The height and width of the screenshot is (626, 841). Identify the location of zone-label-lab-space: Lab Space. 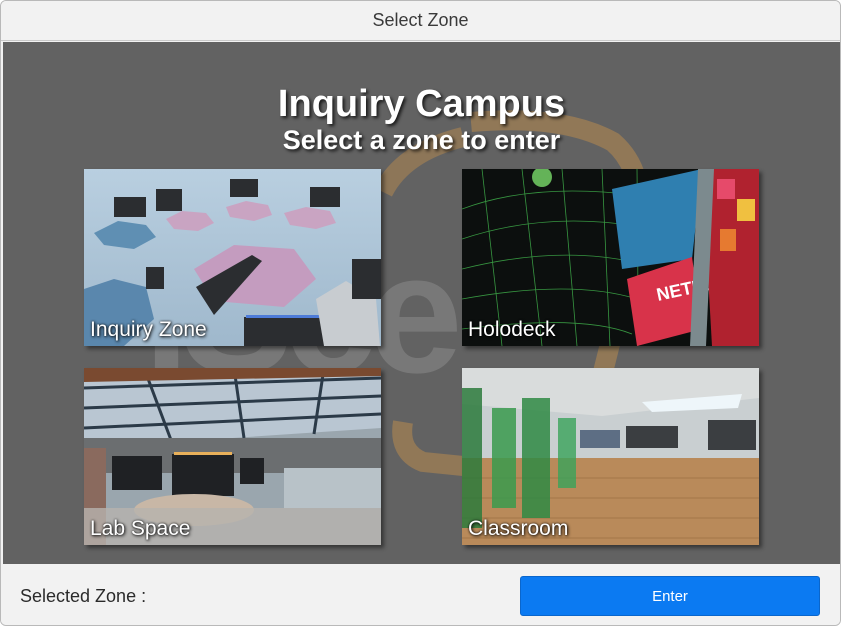
(140, 528).